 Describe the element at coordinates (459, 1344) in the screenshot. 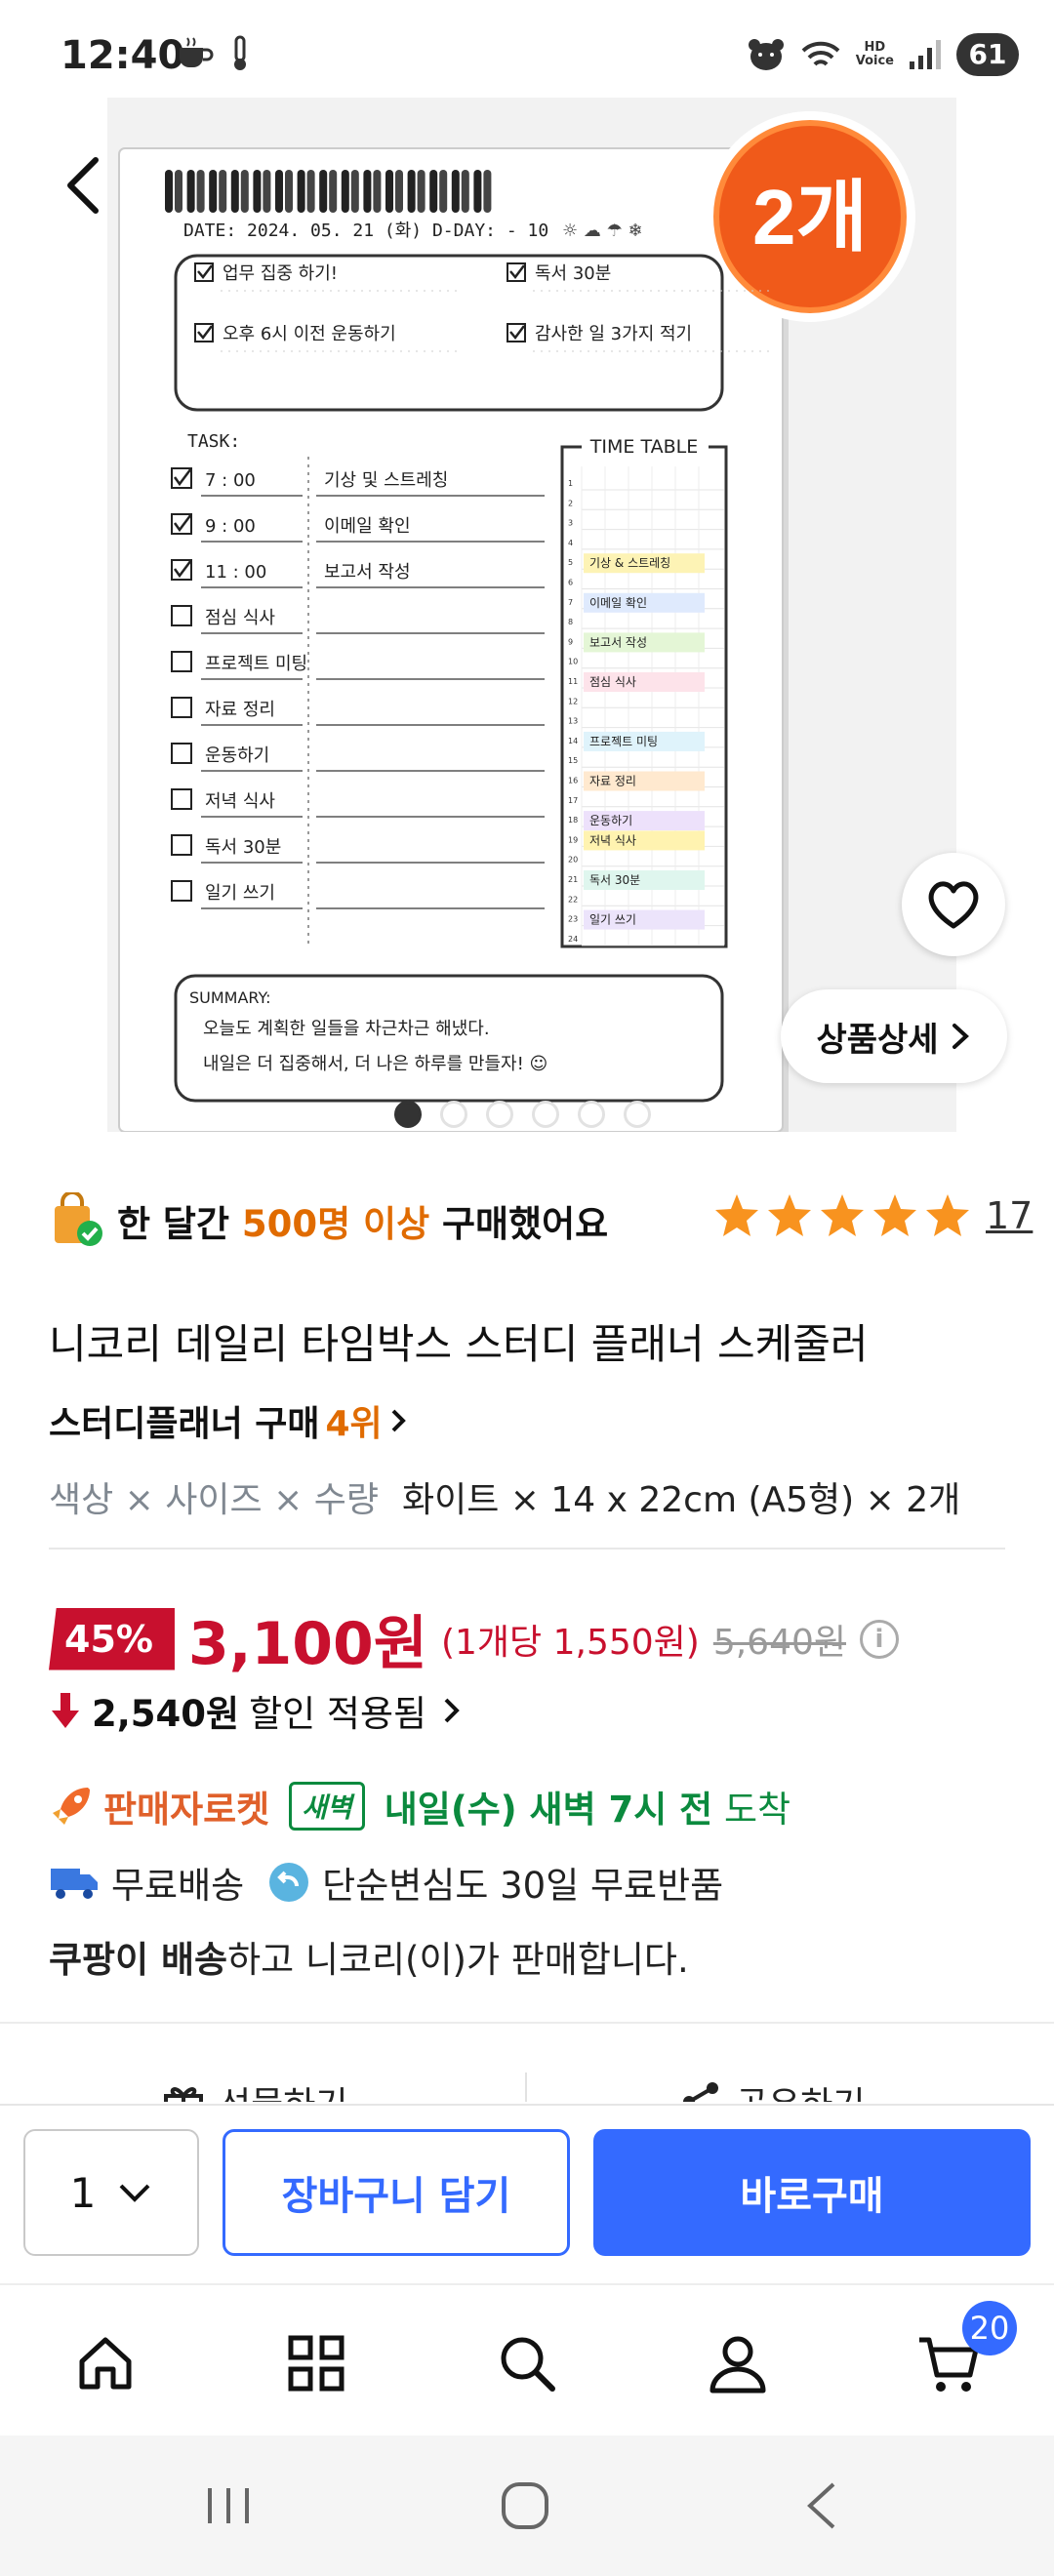

I see `product-title: 니코리 데일리 타임박스 스터디 플래너 스케줄러` at that location.